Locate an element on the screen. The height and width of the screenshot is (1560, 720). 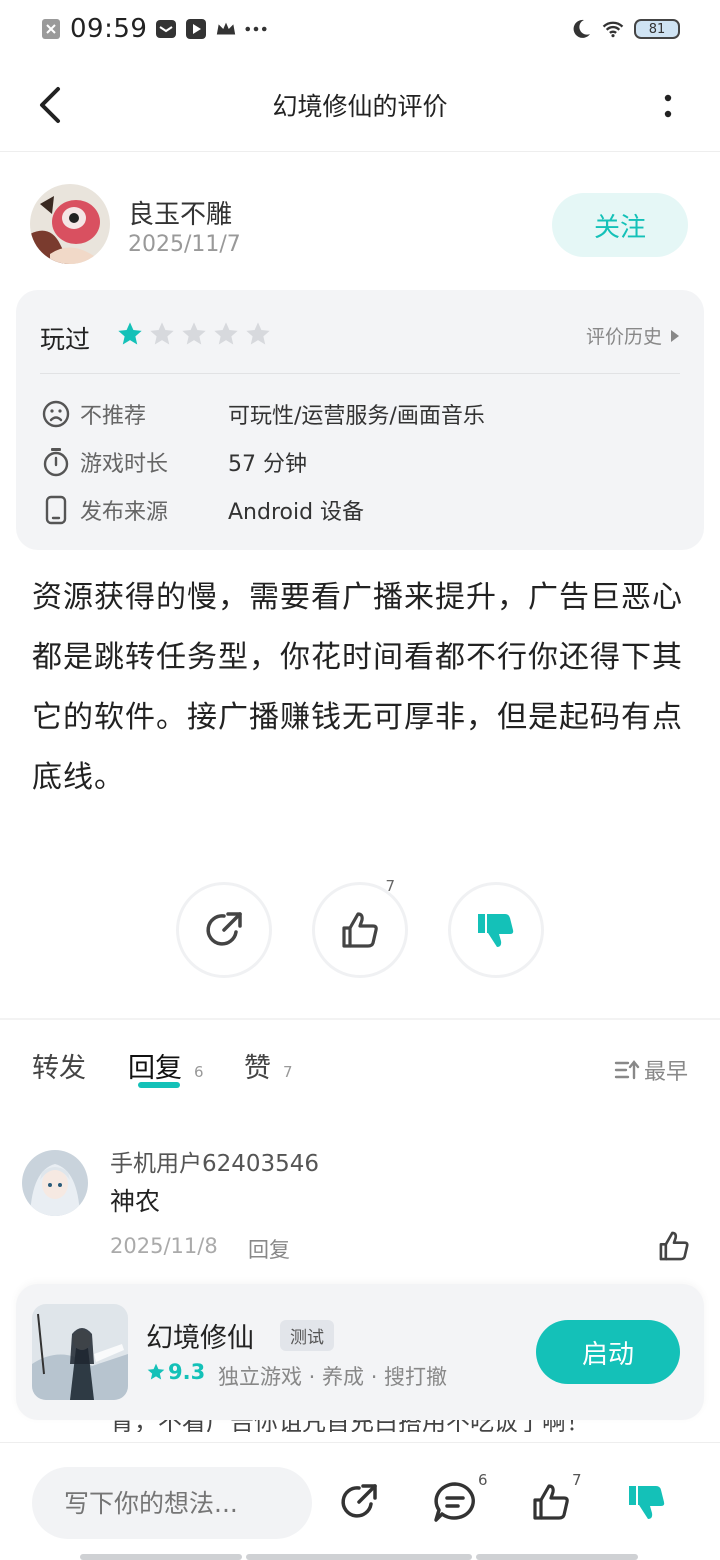
sort-button: 最早 is located at coordinates (651, 1070).